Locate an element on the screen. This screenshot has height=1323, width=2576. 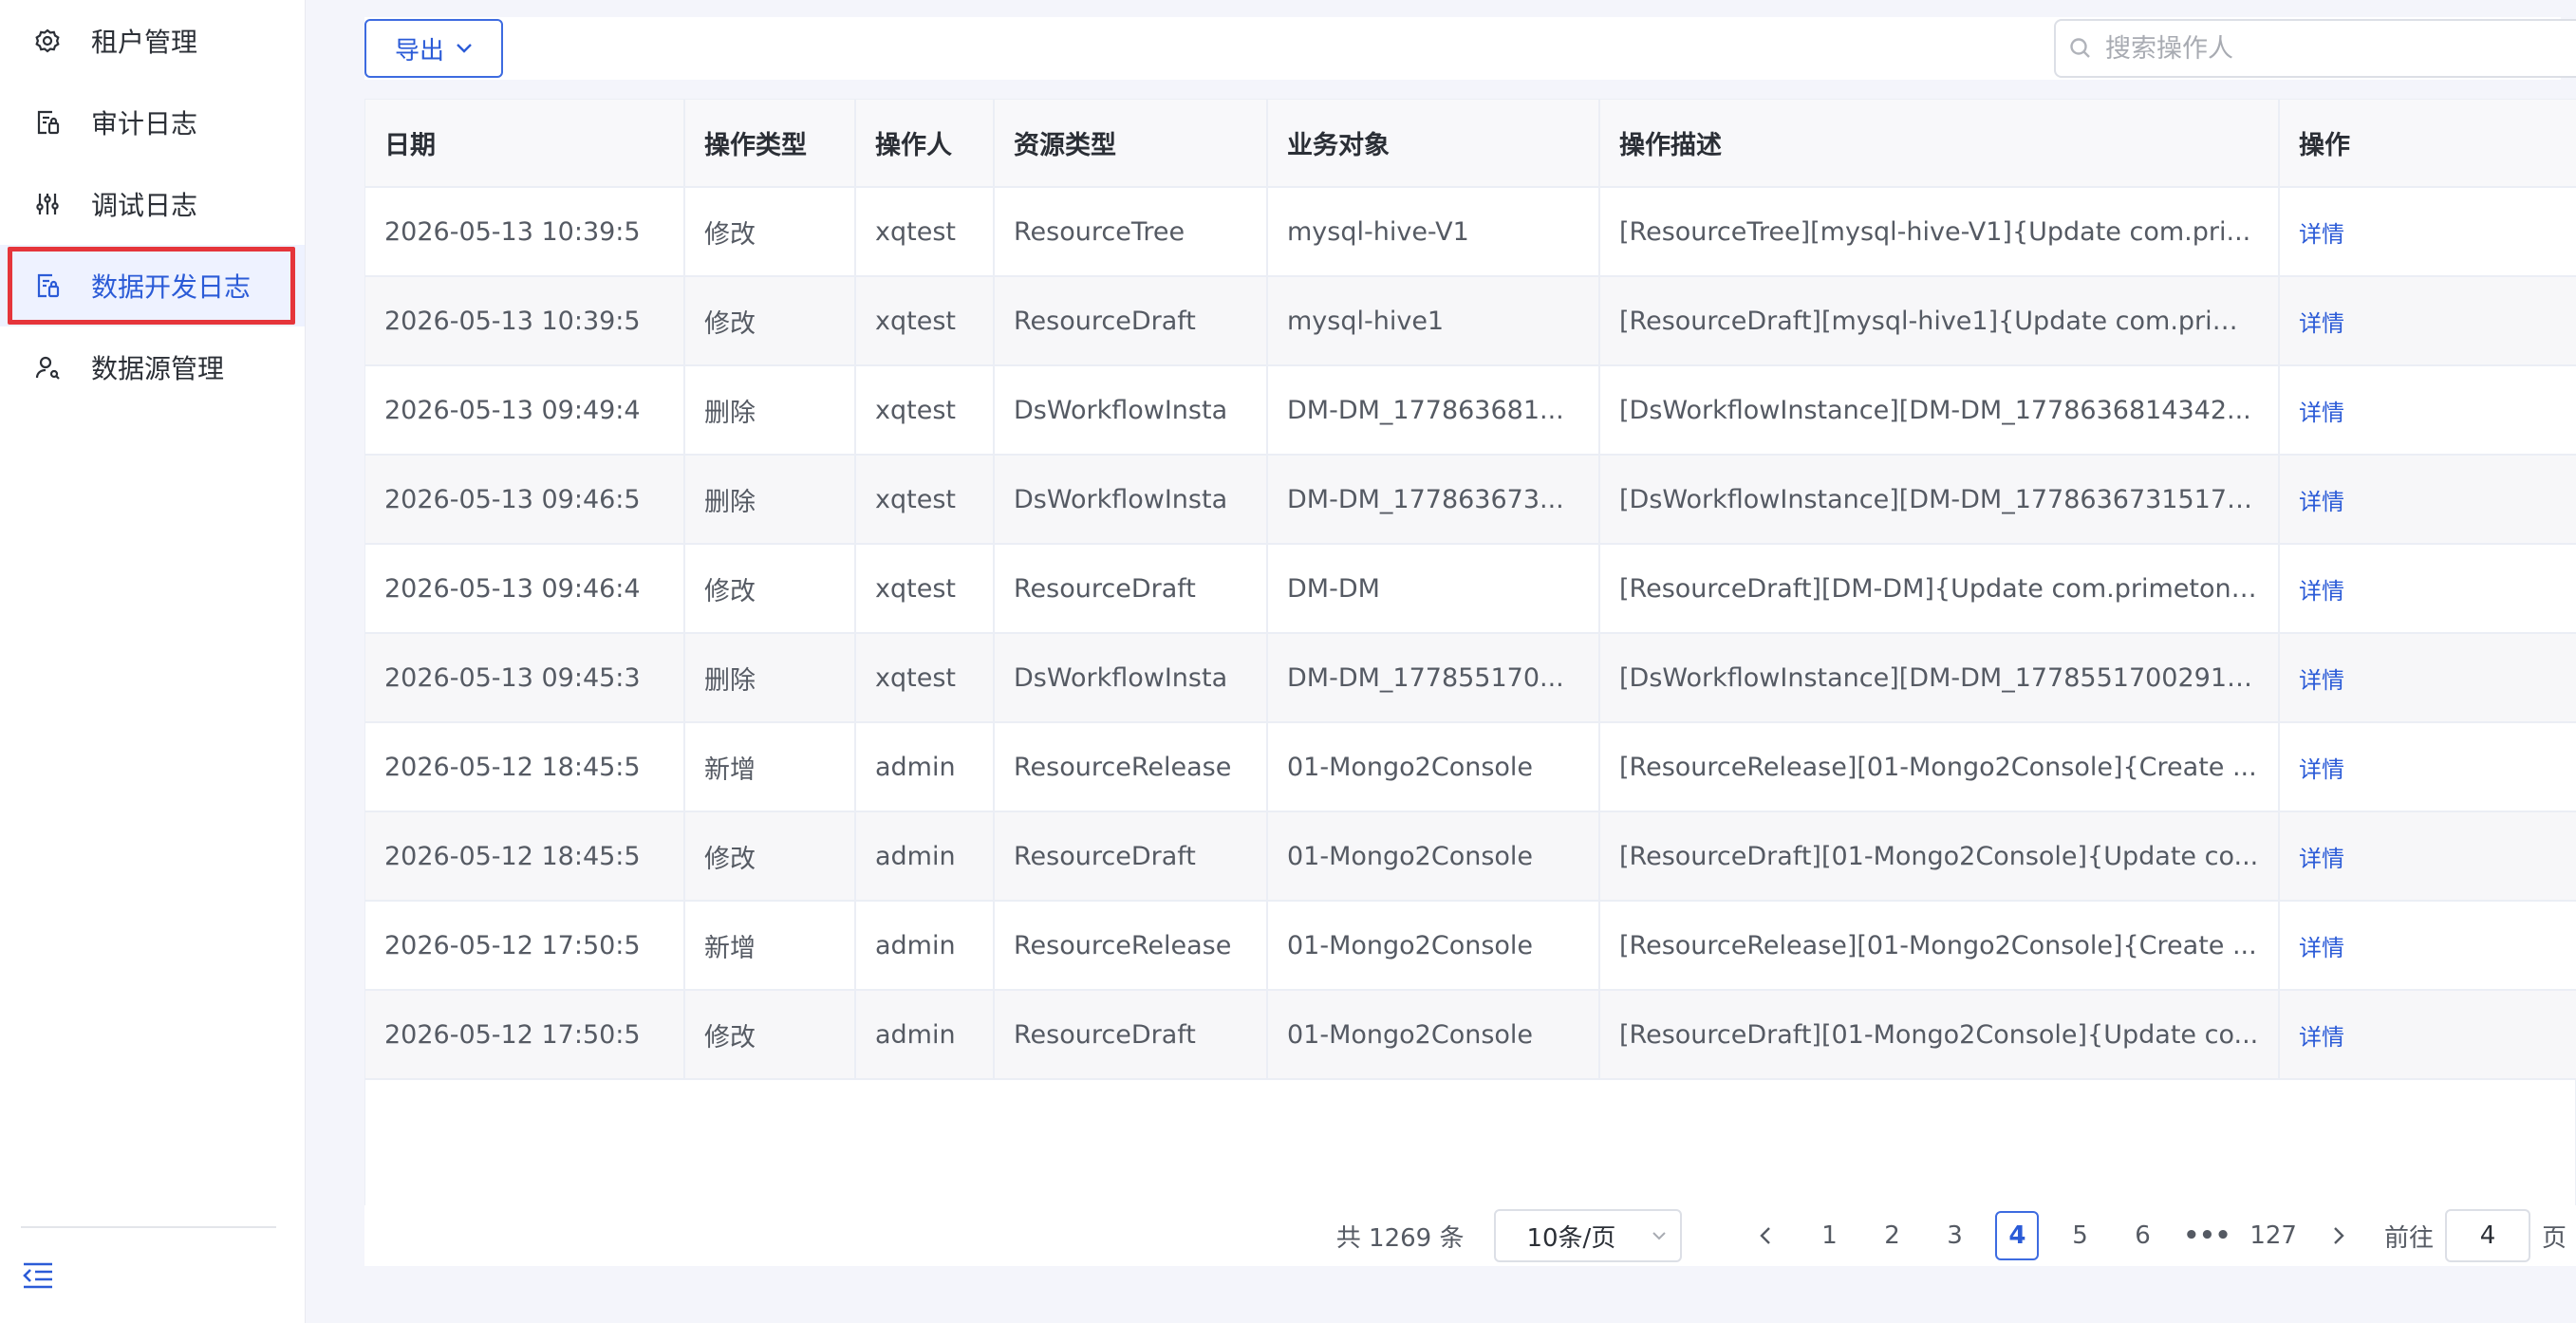
export-button-label: 导出 is located at coordinates (419, 51).